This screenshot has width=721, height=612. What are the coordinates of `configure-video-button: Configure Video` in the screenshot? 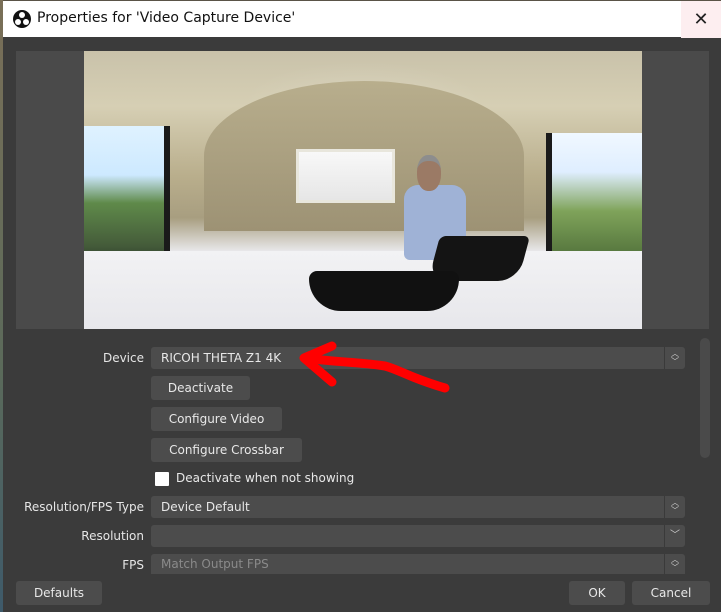 It's located at (216, 419).